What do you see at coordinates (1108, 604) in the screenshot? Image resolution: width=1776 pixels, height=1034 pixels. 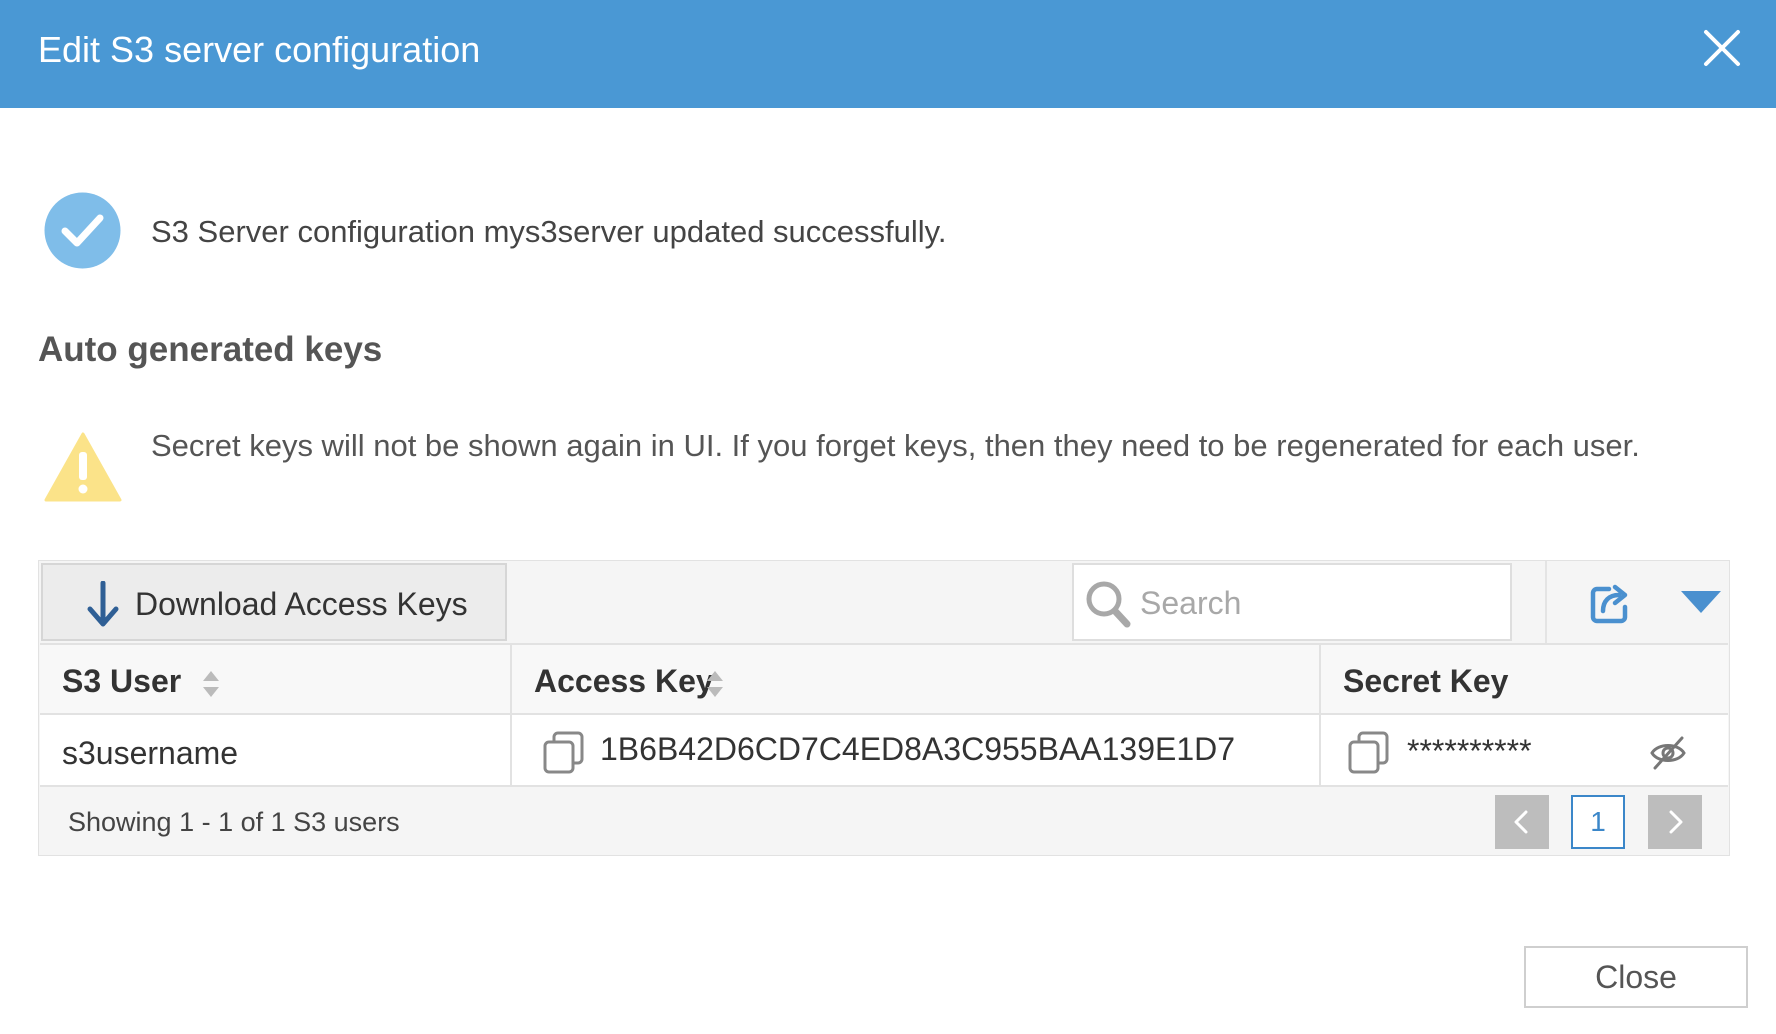 I see `search-icon` at bounding box center [1108, 604].